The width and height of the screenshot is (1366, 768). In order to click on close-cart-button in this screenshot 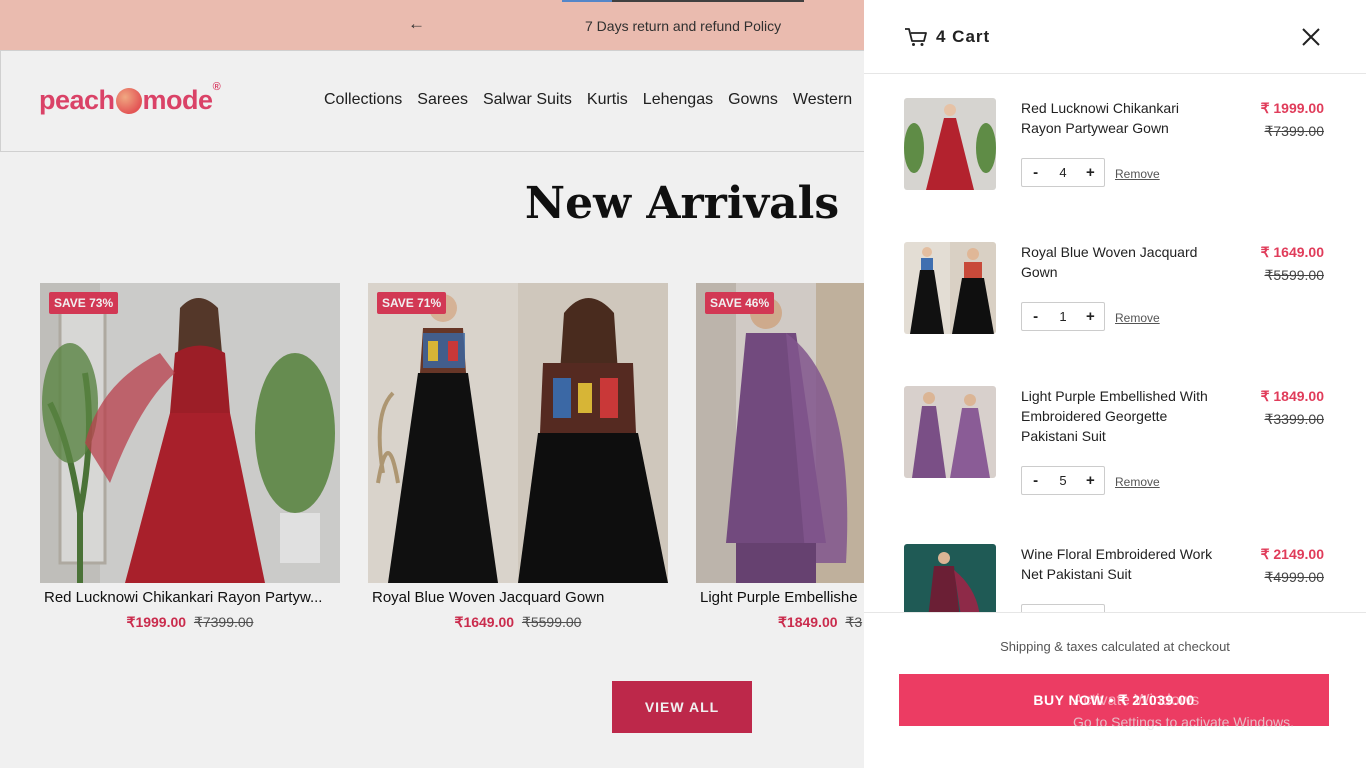, I will do `click(1311, 37)`.